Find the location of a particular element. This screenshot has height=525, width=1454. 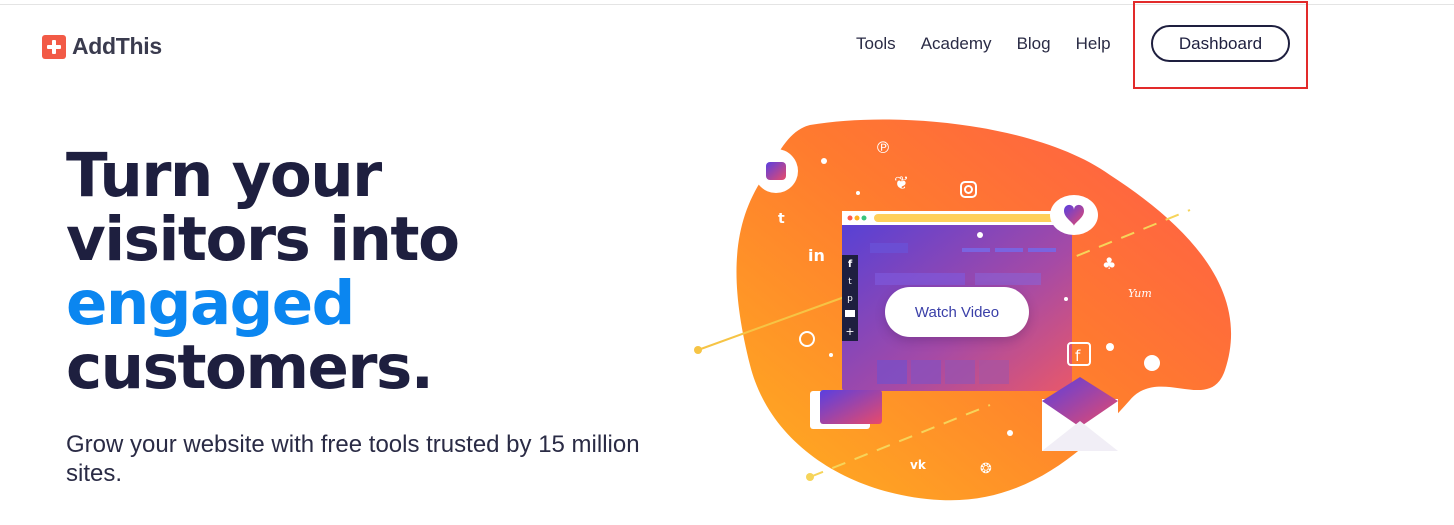

snapchat-icon: ♣ is located at coordinates (1109, 263).